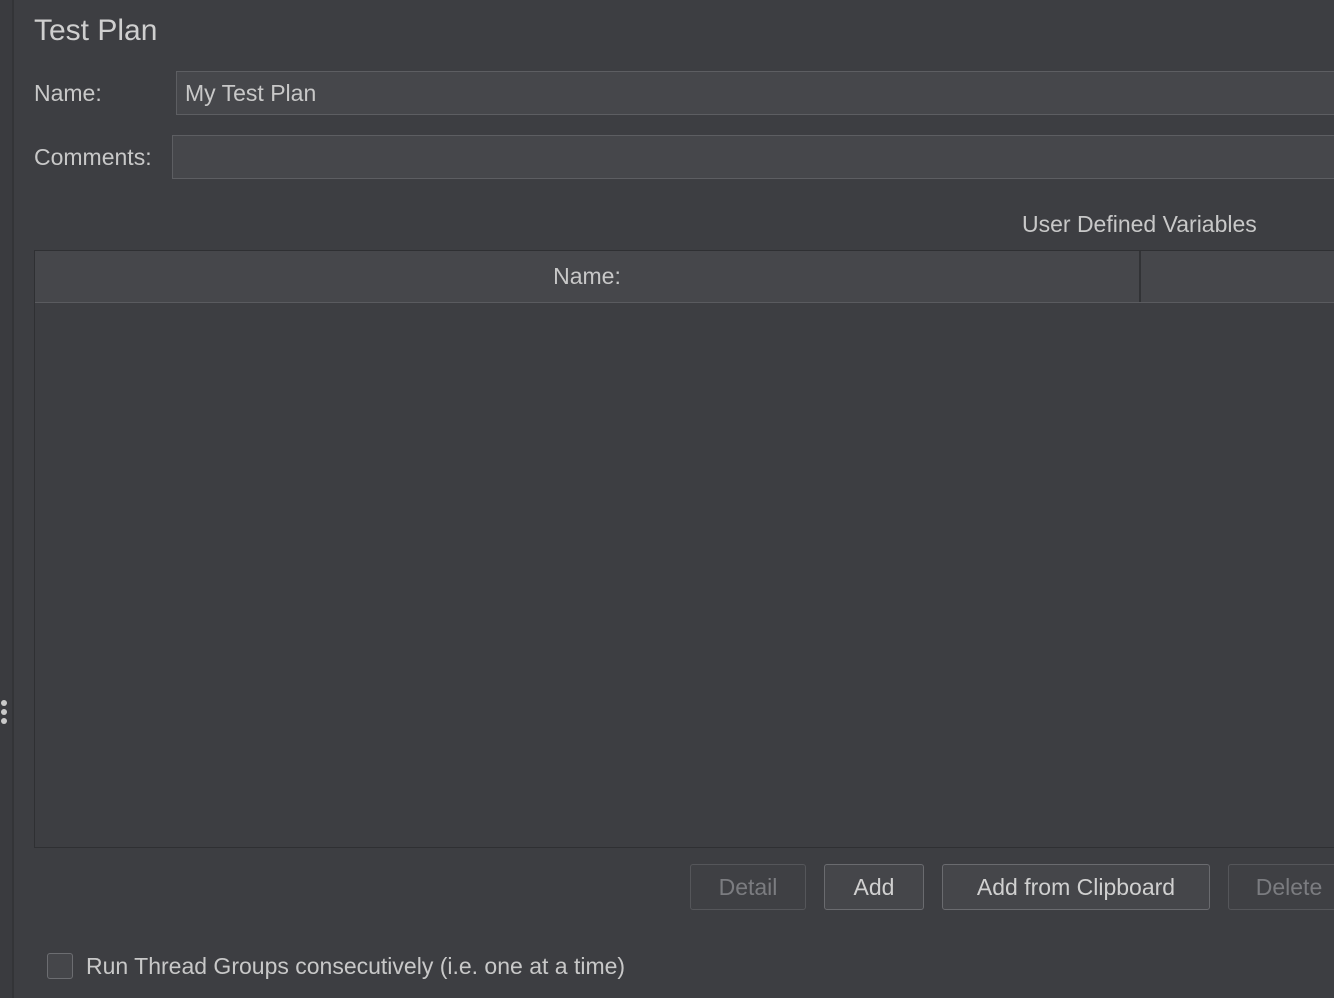 This screenshot has width=1334, height=998. What do you see at coordinates (1281, 887) in the screenshot?
I see `delete-button: Delete` at bounding box center [1281, 887].